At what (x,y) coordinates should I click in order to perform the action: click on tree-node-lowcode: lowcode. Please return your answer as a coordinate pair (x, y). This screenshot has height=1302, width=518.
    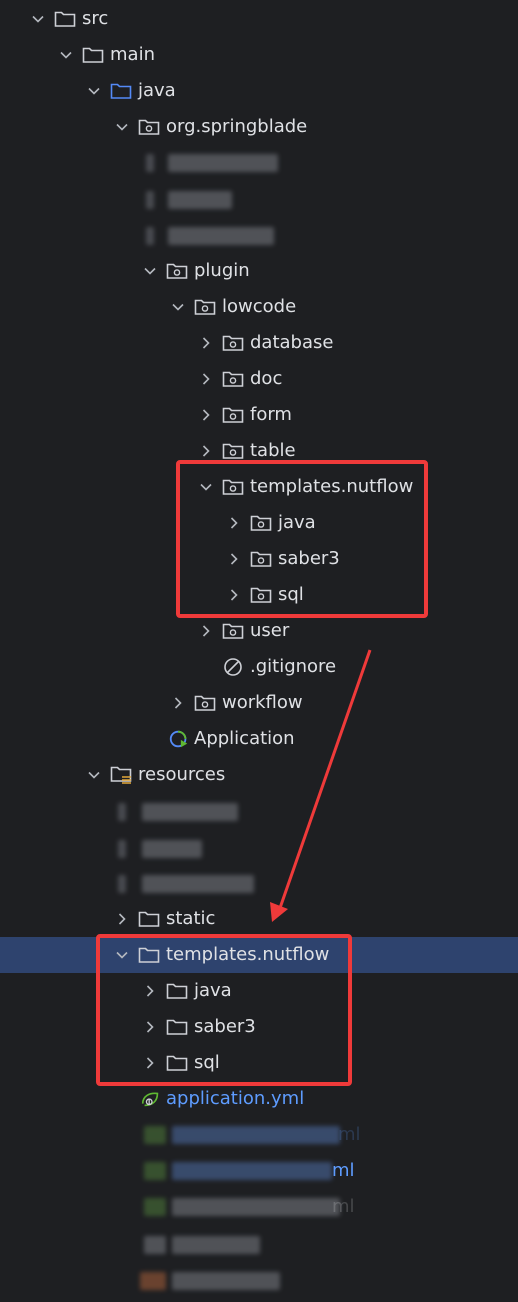
    Looking at the image, I should click on (259, 307).